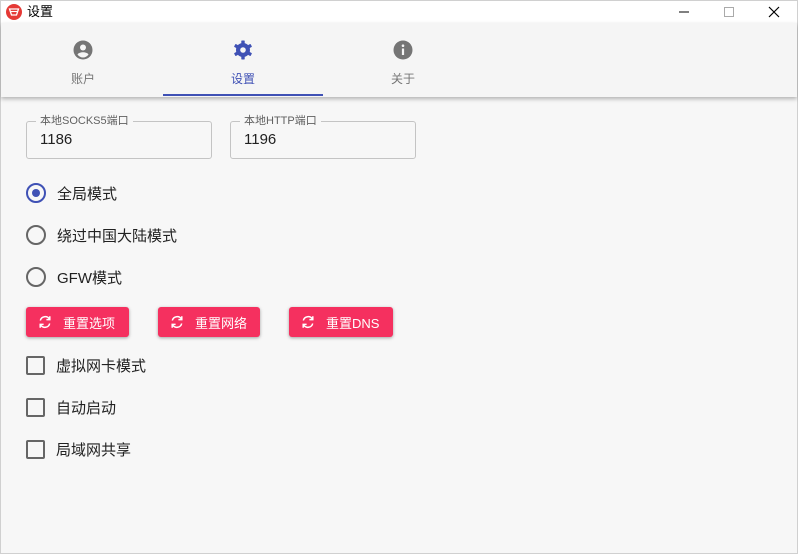 The width and height of the screenshot is (798, 554). I want to click on lan-share-option: 局域网共享, so click(78, 449).